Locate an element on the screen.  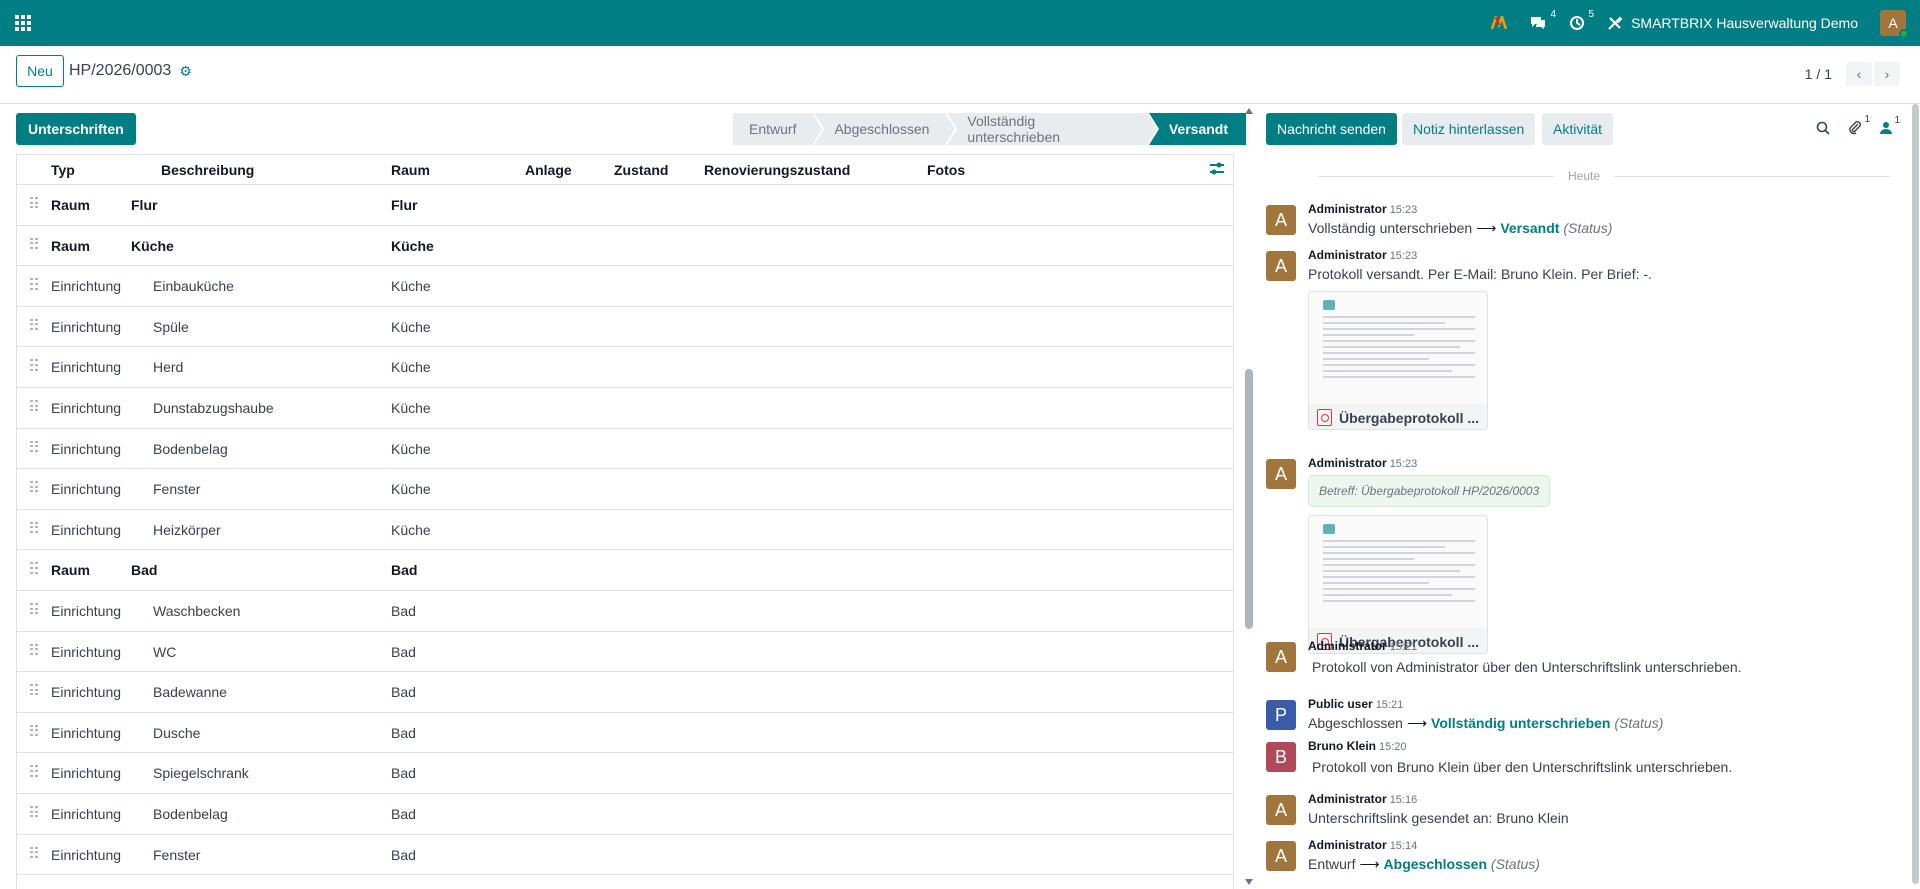
chatter-scrollbar is located at coordinates (1915, 496).